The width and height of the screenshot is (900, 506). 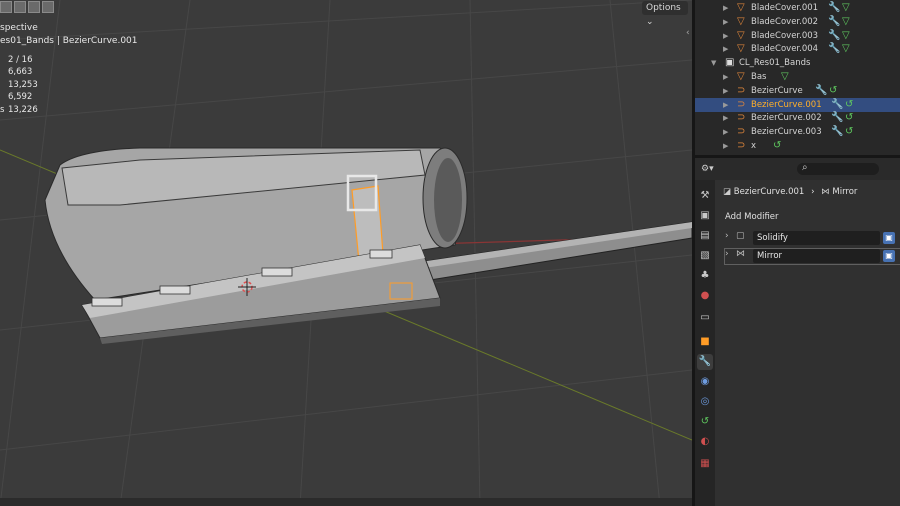 I want to click on modifier-mirror: › ⋈ Mirror ▣, so click(x=812, y=256).